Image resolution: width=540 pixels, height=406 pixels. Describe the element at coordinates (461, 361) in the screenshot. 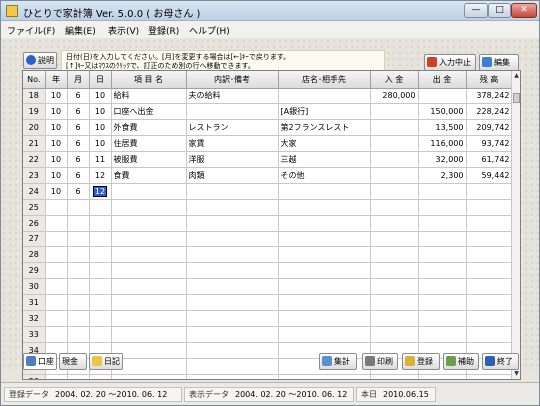

I see `assist-button: 補助` at that location.